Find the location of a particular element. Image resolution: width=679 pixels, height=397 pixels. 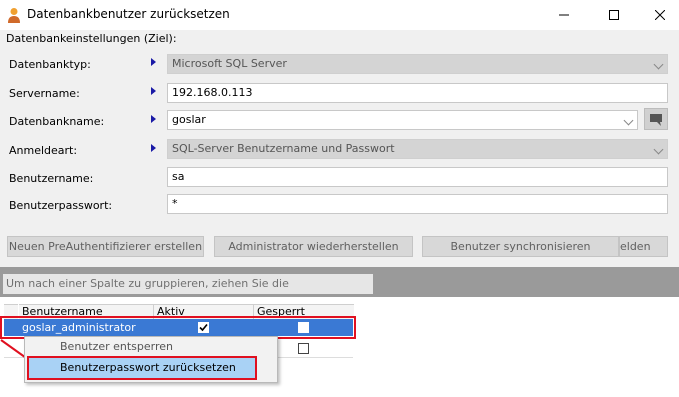

username-value: sa is located at coordinates (178, 176).